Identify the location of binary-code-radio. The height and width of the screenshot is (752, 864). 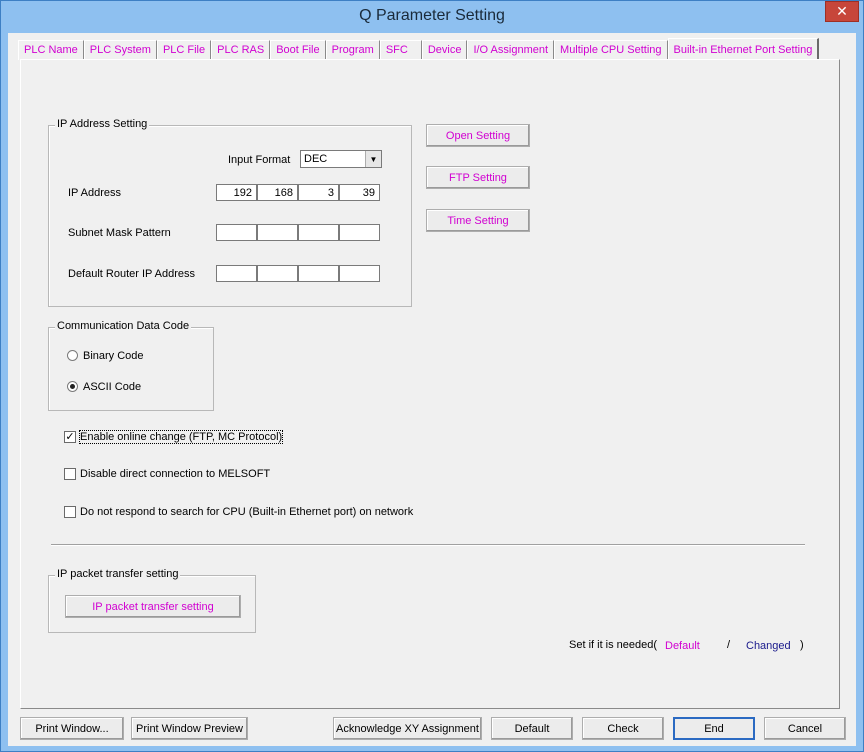
(72, 355).